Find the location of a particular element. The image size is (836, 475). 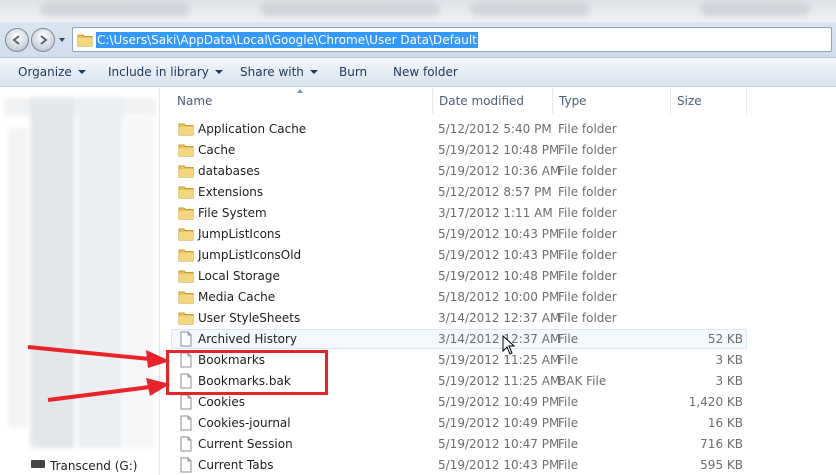

file-row: File System 3/17/2012 1:11 AM File folder is located at coordinates (498, 213).